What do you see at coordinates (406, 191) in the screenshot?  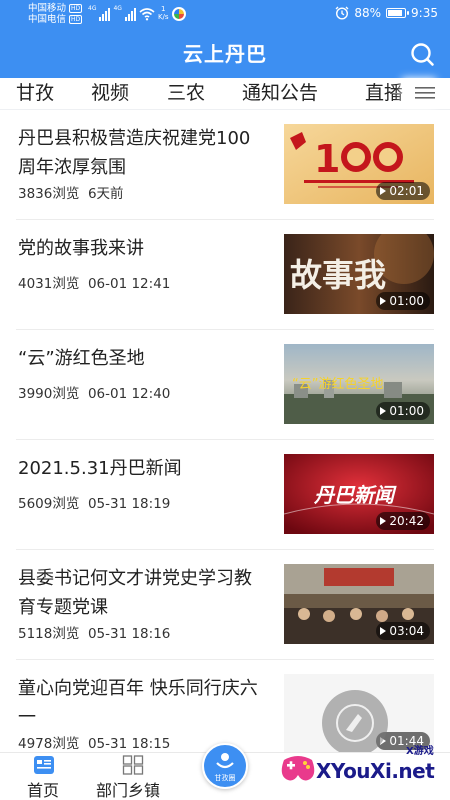 I see `duration-text: 02:01` at bounding box center [406, 191].